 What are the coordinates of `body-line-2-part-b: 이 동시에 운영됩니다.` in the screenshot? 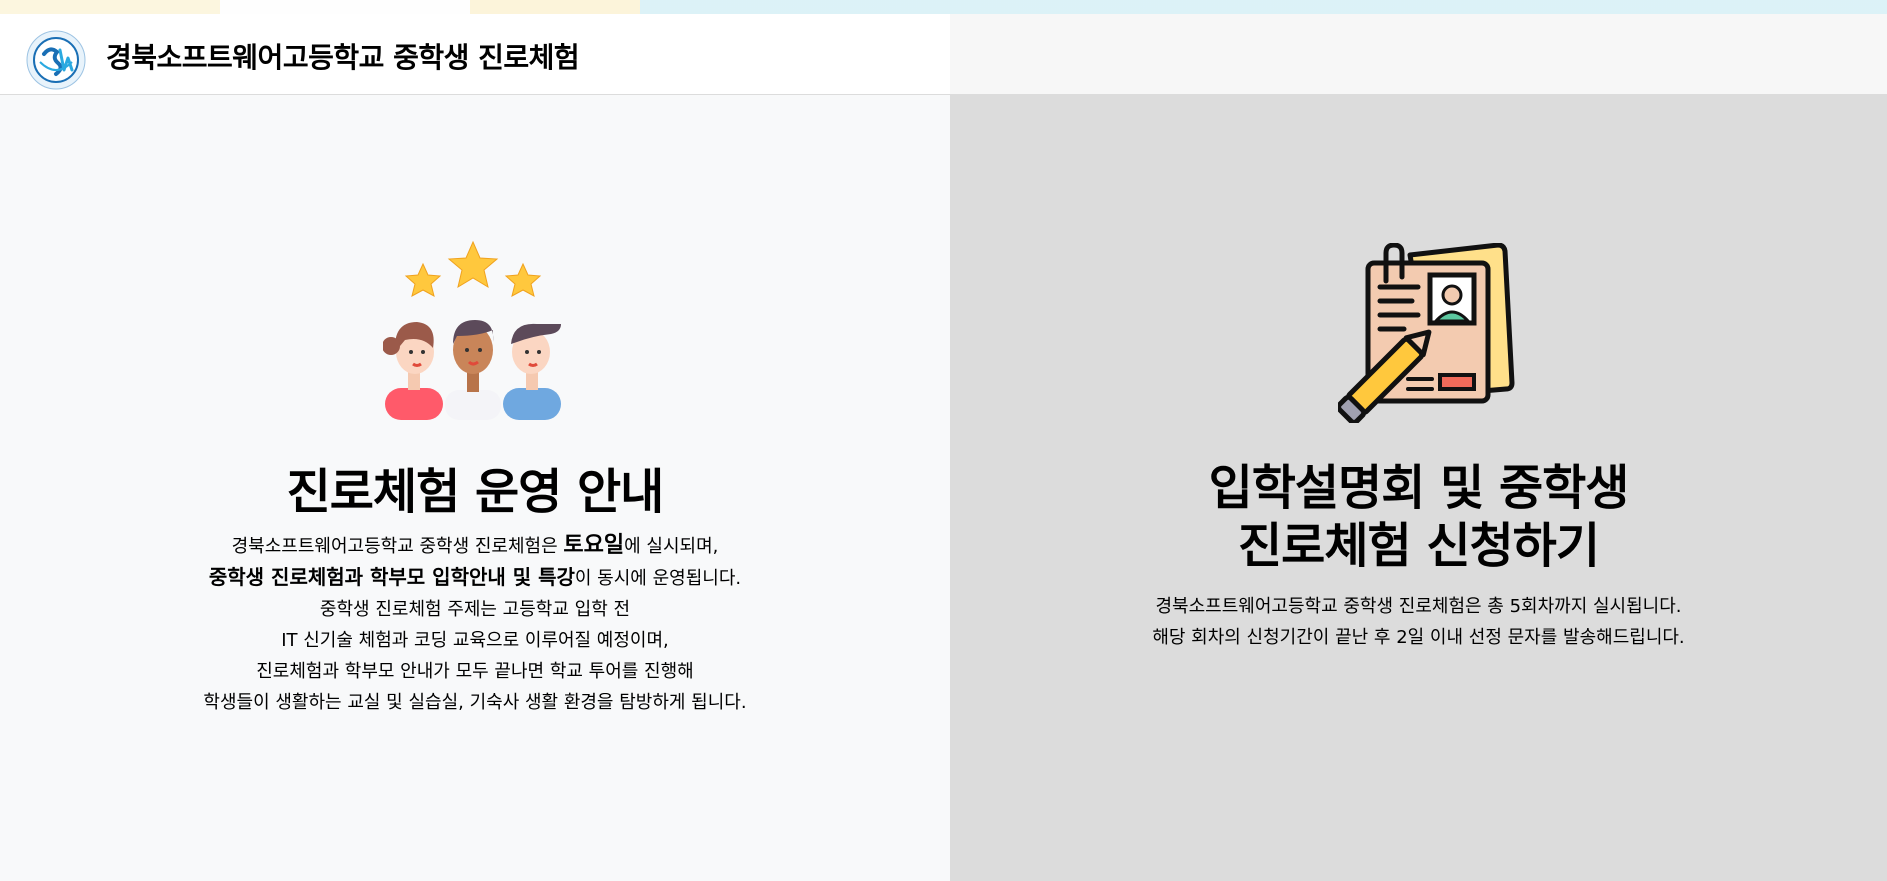 It's located at (658, 578).